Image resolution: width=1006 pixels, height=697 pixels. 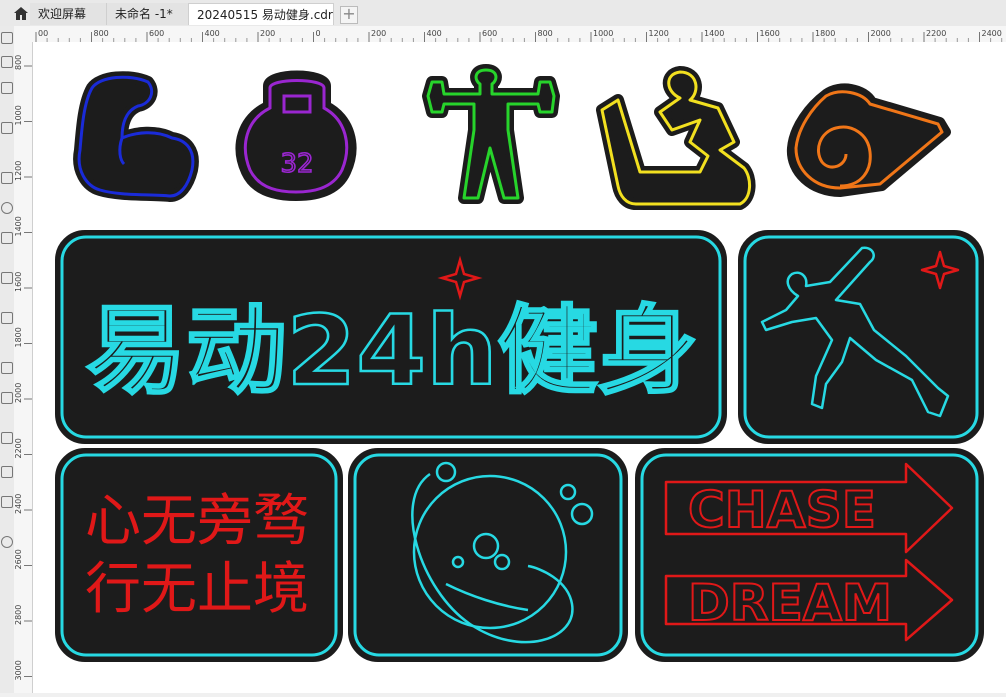 I want to click on brand-title: 易动24h健身, so click(x=392, y=351).